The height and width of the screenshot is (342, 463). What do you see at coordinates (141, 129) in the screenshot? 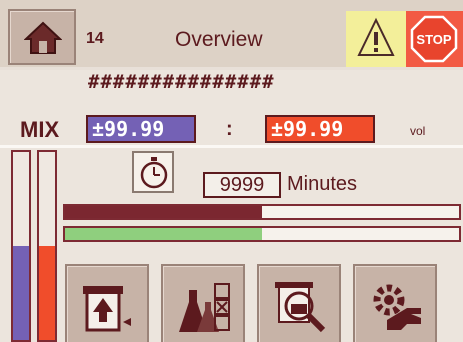
I see `component-a-ratio-field: ±99.99` at bounding box center [141, 129].